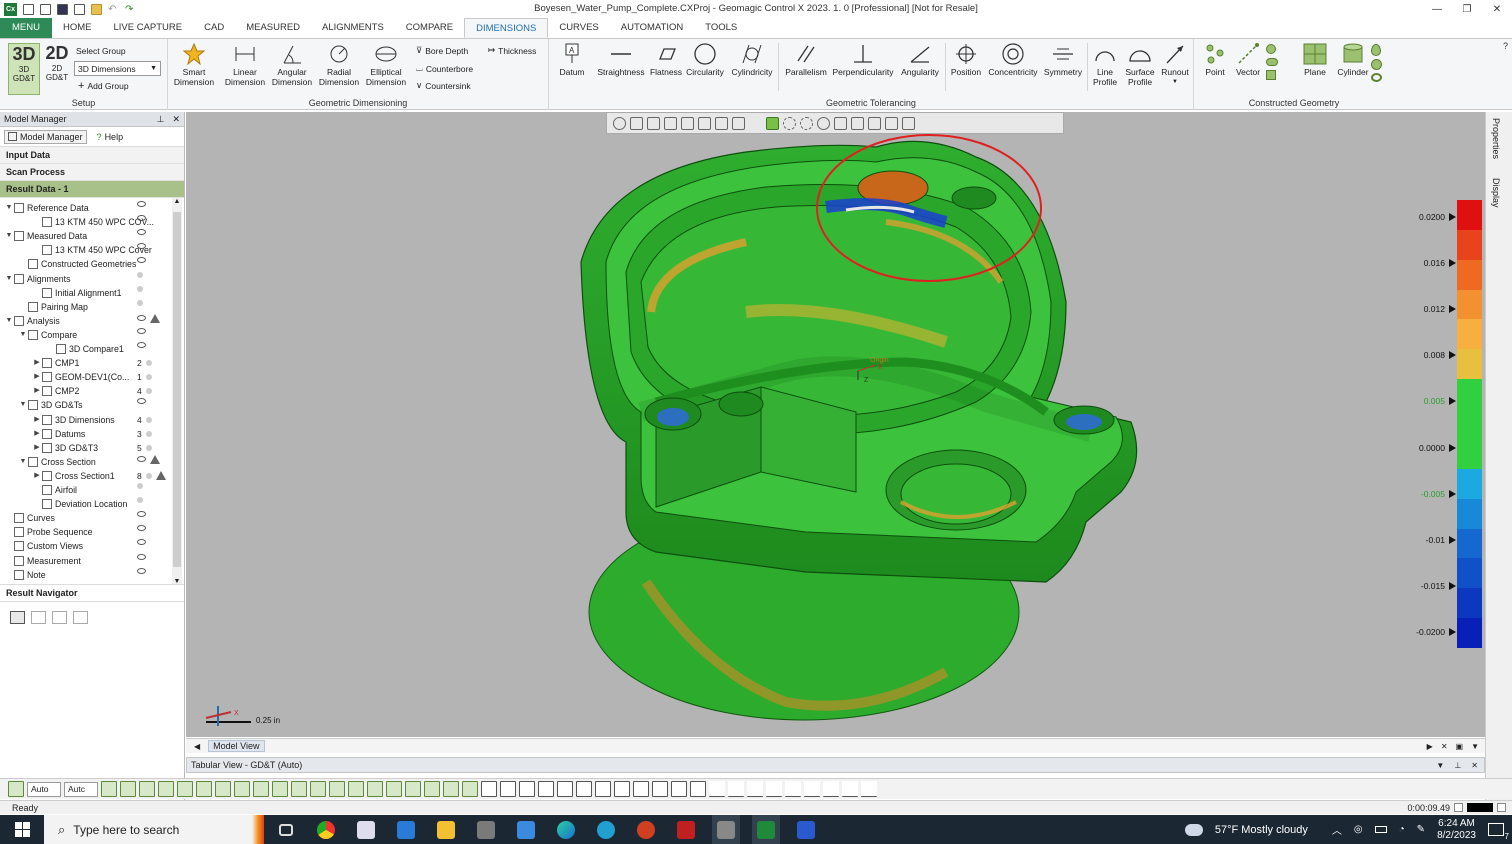 This screenshot has width=1512, height=844. What do you see at coordinates (666, 60) in the screenshot?
I see `flatness-button: Flatness` at bounding box center [666, 60].